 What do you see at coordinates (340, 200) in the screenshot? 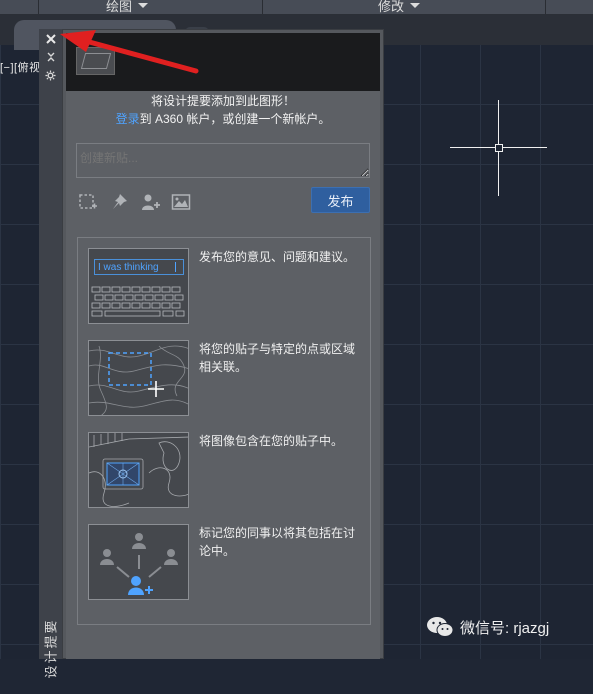
I see `publish-button: 发布` at bounding box center [340, 200].